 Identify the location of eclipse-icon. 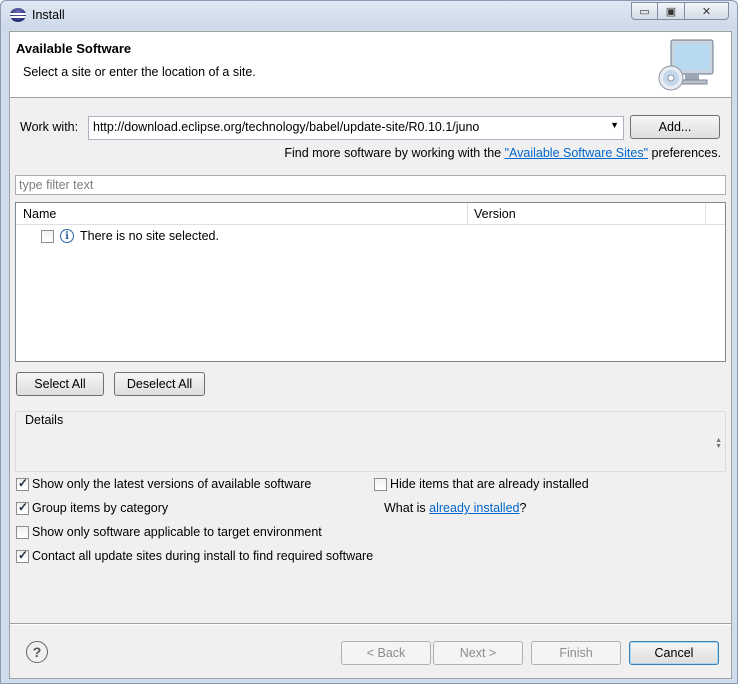
(18, 15).